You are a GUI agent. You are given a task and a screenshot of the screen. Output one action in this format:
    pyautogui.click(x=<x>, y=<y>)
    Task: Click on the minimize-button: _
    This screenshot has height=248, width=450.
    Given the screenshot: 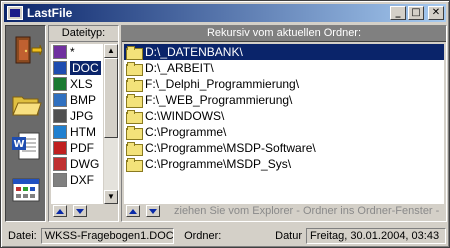 What is the action you would take?
    pyautogui.click(x=398, y=13)
    